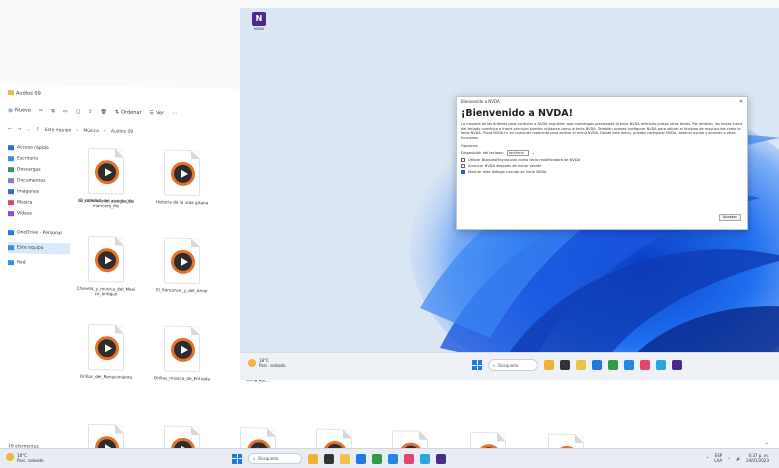 The height and width of the screenshot is (468, 779). What do you see at coordinates (106, 203) in the screenshot?
I see `file-name: La_soledad_del_camino_Romancero_Mx` at bounding box center [106, 203].